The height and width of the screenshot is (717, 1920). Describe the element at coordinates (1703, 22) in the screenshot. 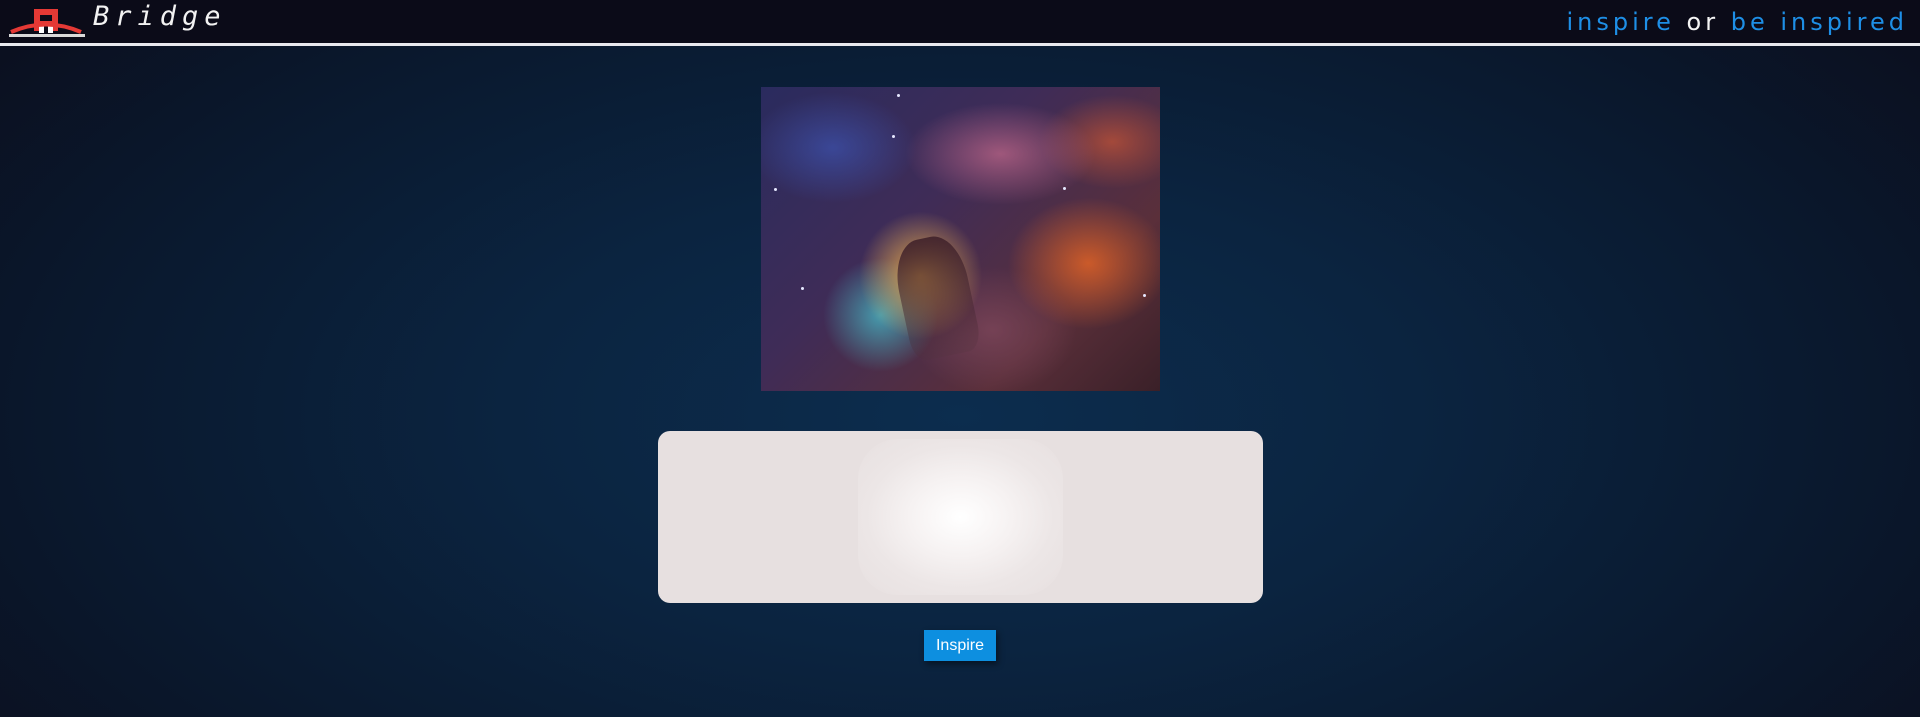

I see `tagline-or-text: or` at that location.